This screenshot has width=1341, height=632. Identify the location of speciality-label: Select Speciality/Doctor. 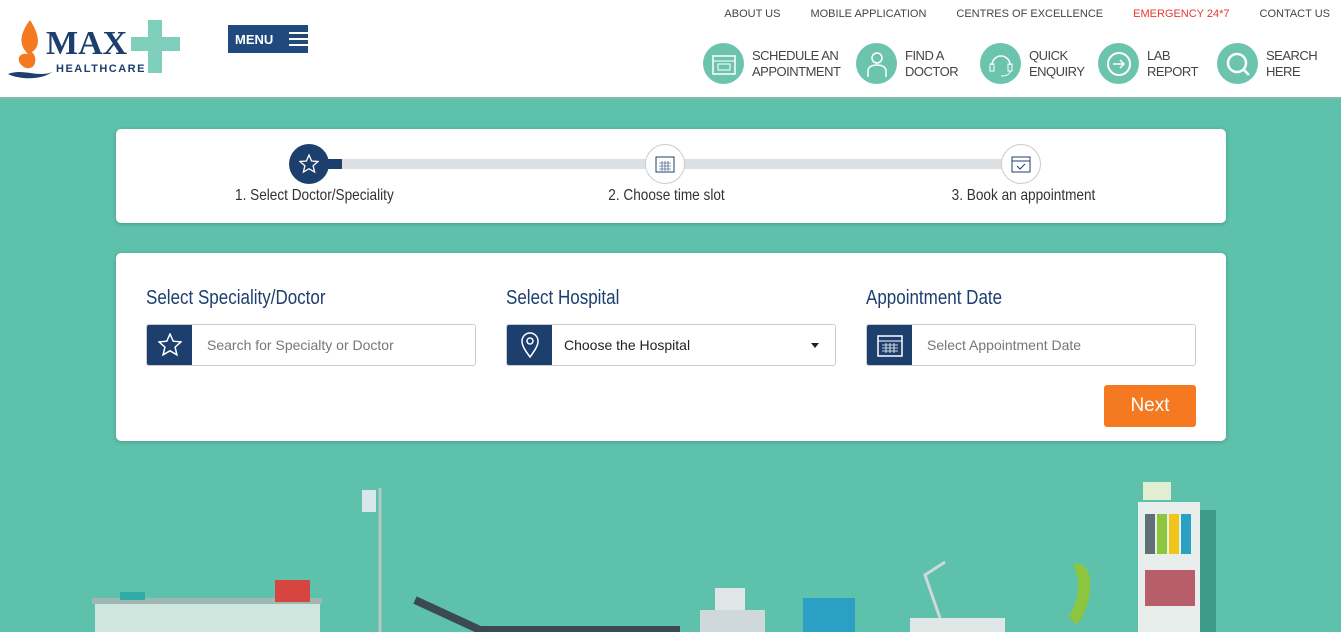
(236, 298).